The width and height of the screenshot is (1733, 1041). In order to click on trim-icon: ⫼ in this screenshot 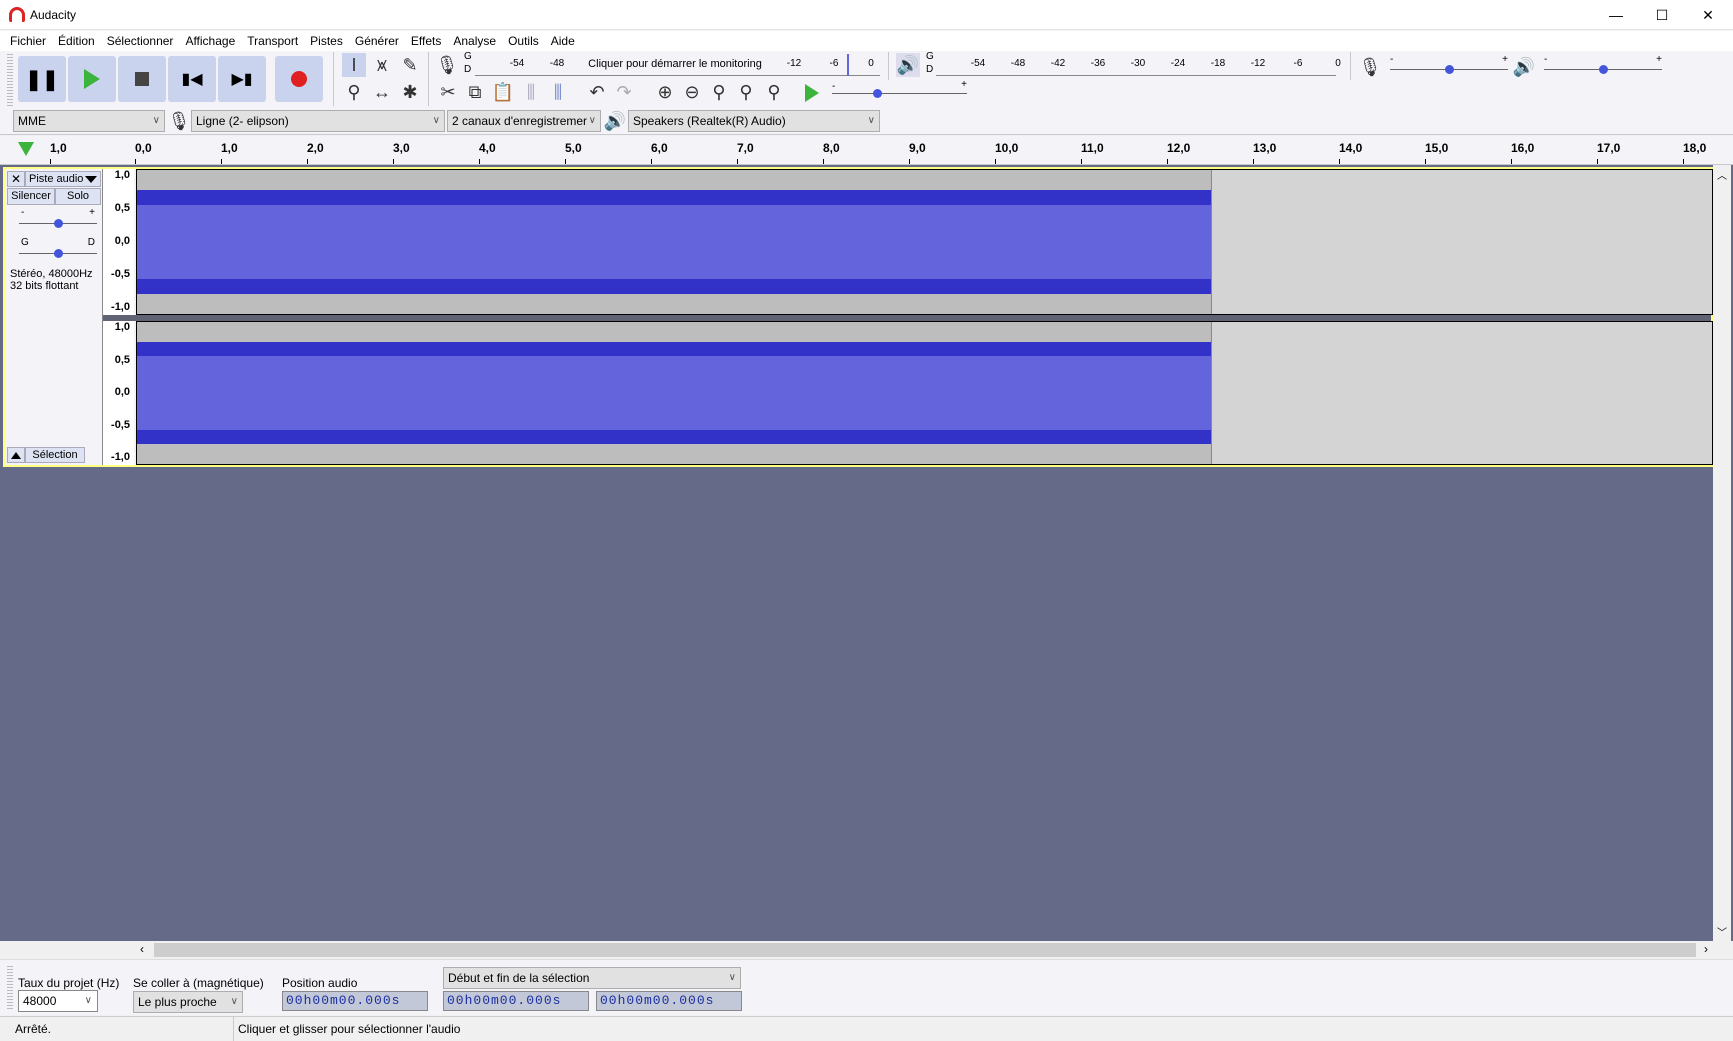, I will do `click(531, 92)`.